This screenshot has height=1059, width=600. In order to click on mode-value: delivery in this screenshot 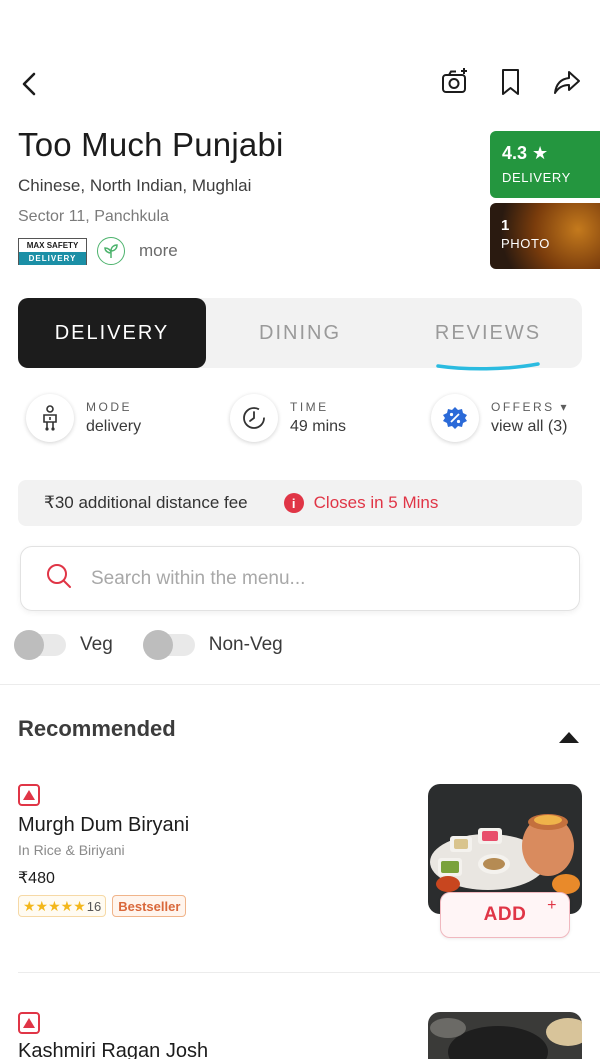, I will do `click(114, 426)`.